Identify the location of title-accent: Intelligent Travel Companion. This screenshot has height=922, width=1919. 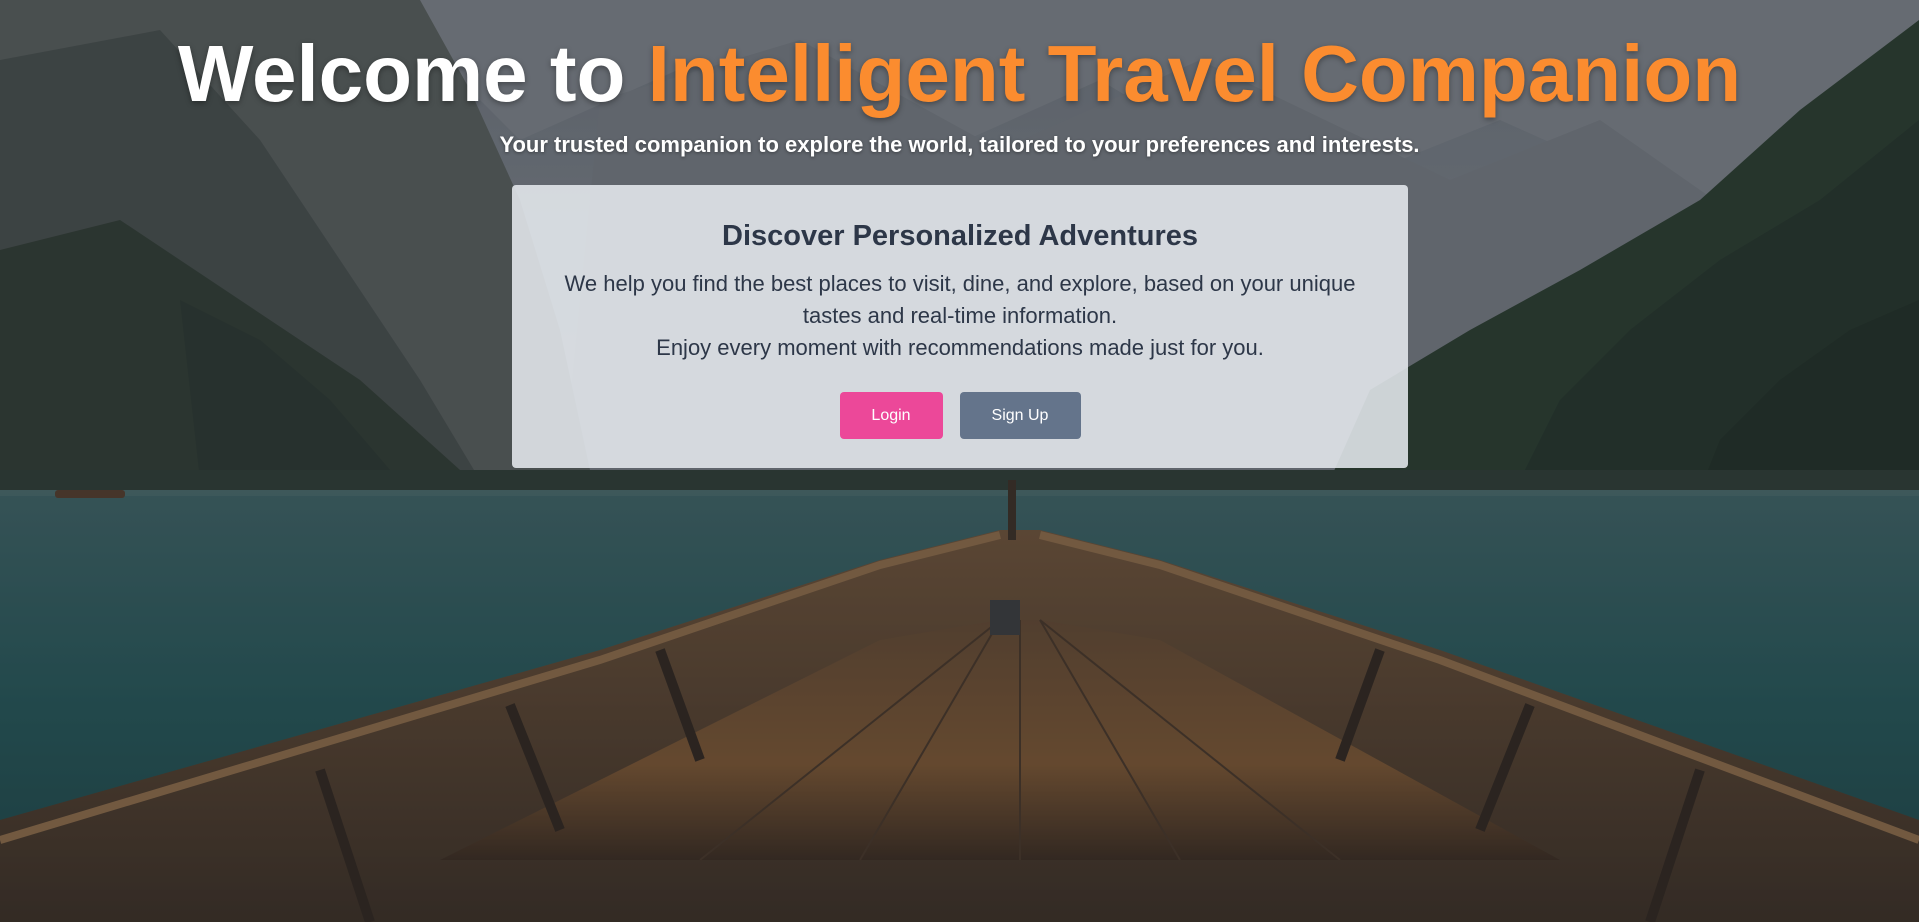
(1194, 73).